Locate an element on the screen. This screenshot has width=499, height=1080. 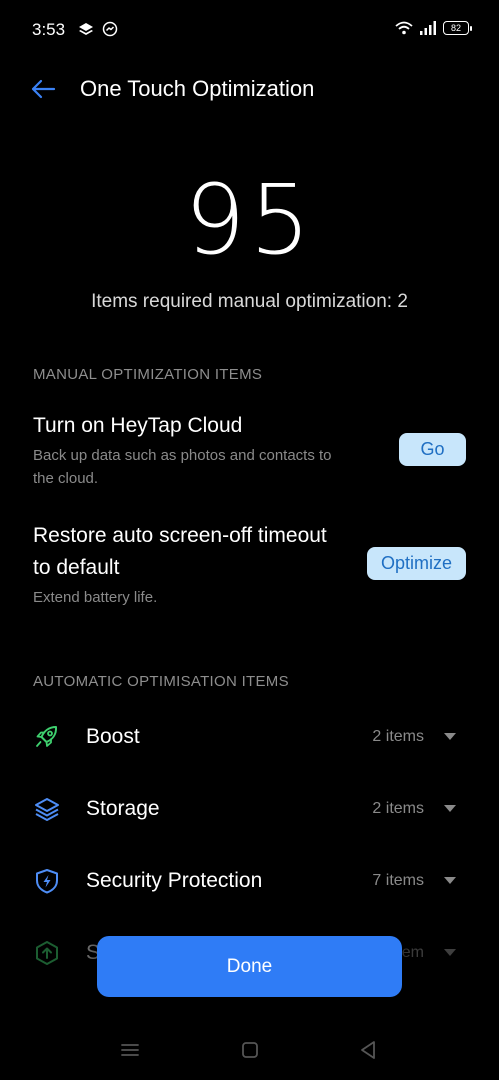
done-button: Done is located at coordinates (249, 966).